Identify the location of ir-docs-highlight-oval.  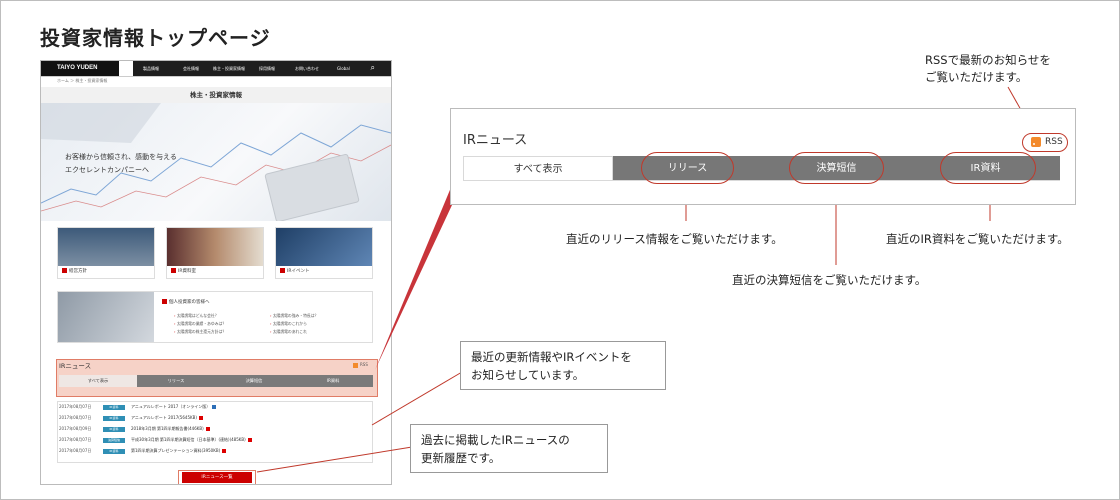
(988, 168).